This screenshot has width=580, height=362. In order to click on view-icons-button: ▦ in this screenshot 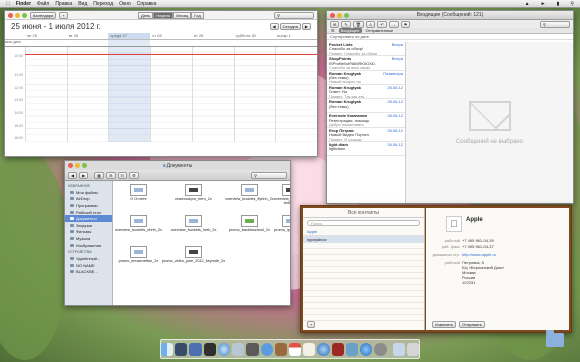, I will do `click(99, 175)`.